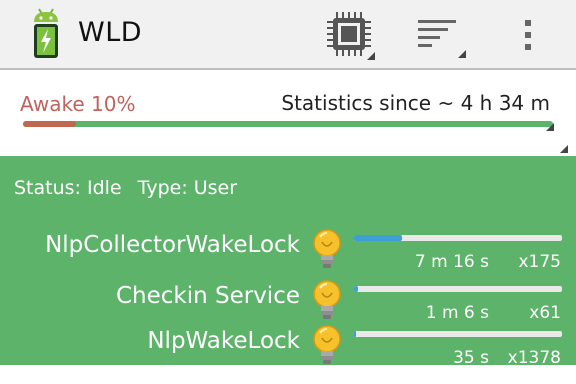 The height and width of the screenshot is (384, 576). I want to click on wakelock-name: NlpCollectorWakeLock, so click(172, 245).